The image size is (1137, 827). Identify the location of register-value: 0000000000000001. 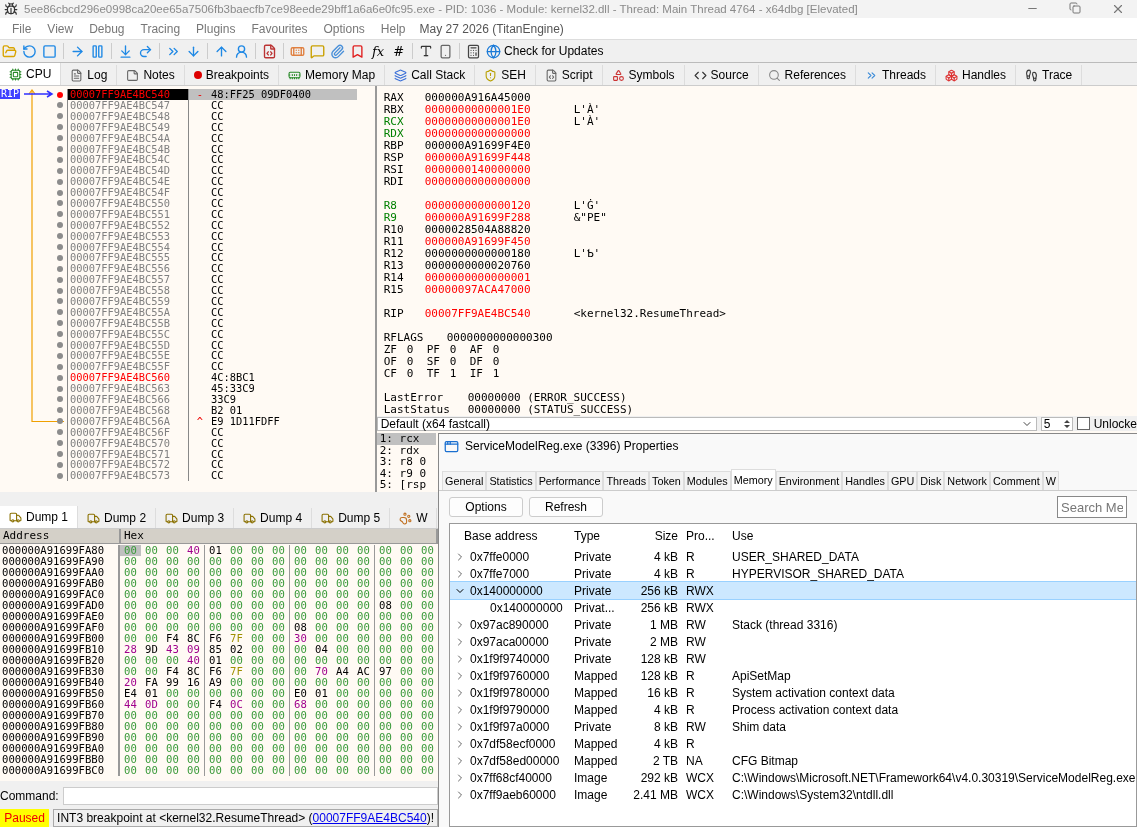
(499, 278).